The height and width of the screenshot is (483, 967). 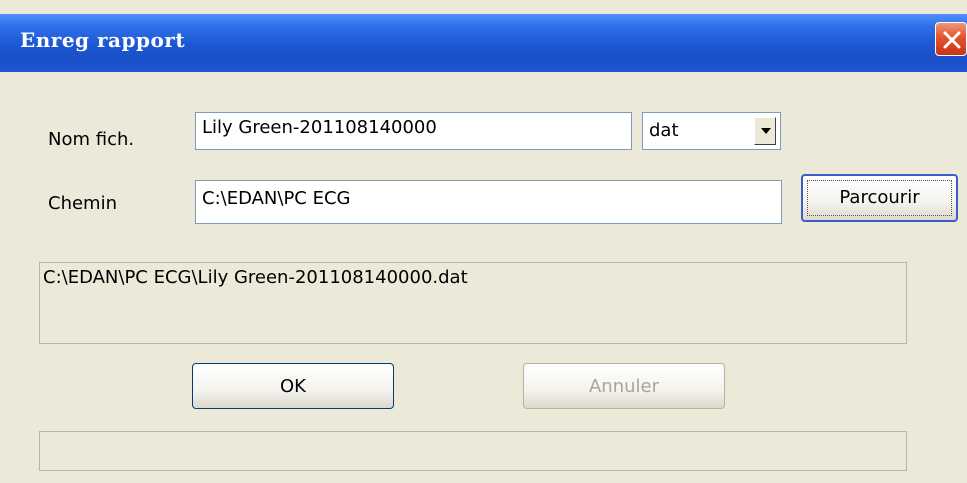 I want to click on status-bar, so click(x=473, y=451).